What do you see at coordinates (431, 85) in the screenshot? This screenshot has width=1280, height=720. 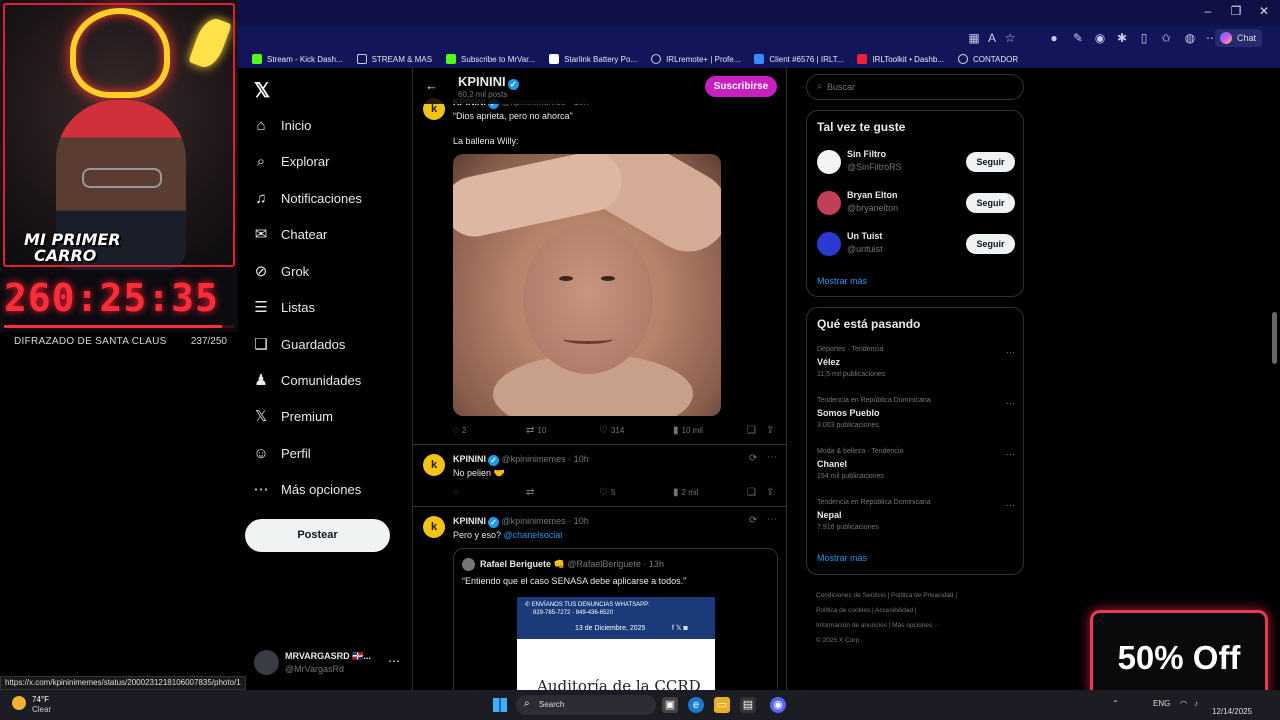 I see `back-arrow-icon: ←` at bounding box center [431, 85].